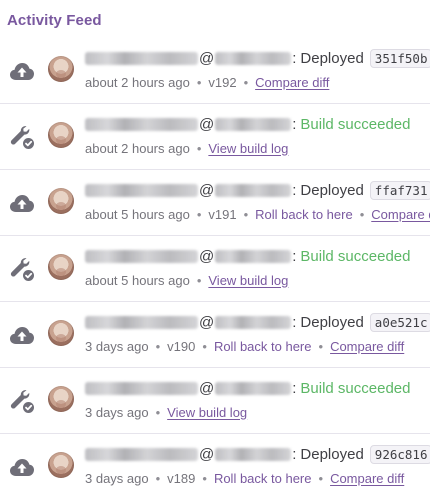 The height and width of the screenshot is (500, 430). Describe the element at coordinates (207, 82) in the screenshot. I see `feed-item-meta: about 2 hours ago • v192 • Compare diff` at that location.